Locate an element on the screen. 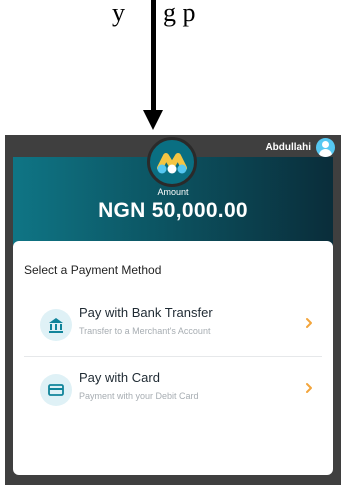 This screenshot has width=344, height=486. user-name: Abdullahi is located at coordinates (288, 147).